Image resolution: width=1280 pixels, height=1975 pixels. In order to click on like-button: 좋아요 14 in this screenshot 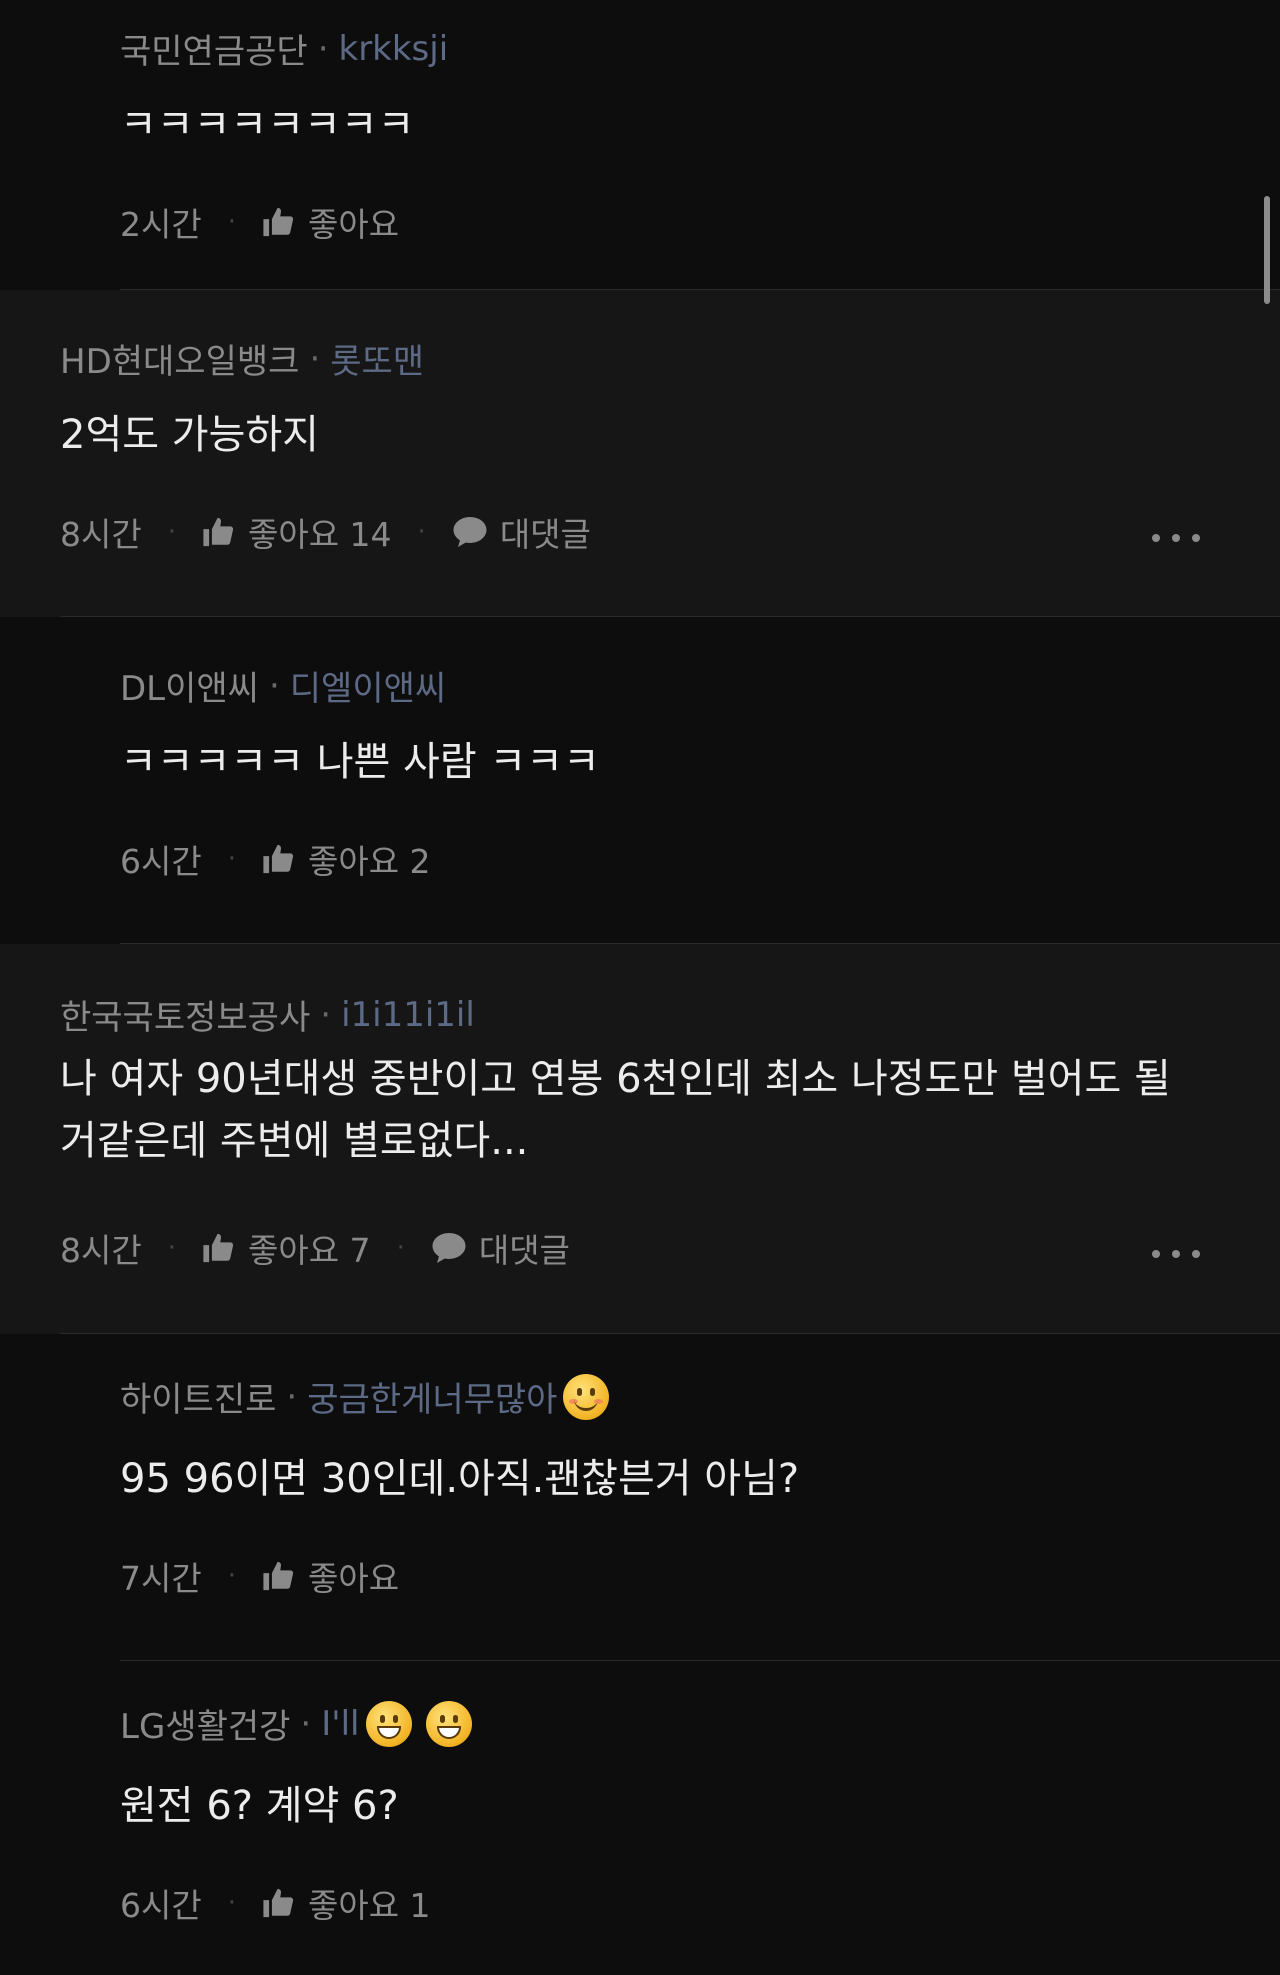, I will do `click(297, 532)`.